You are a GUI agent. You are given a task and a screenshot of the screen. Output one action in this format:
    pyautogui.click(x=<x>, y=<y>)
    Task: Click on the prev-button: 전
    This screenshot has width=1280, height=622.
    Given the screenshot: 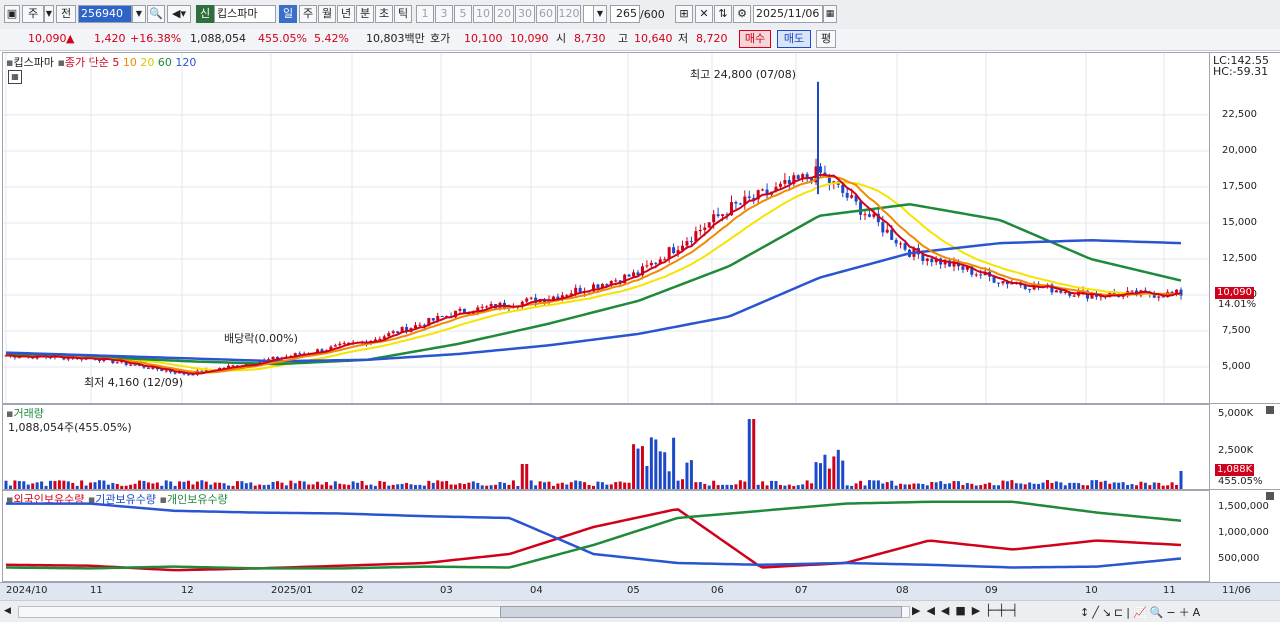 What is the action you would take?
    pyautogui.click(x=66, y=14)
    